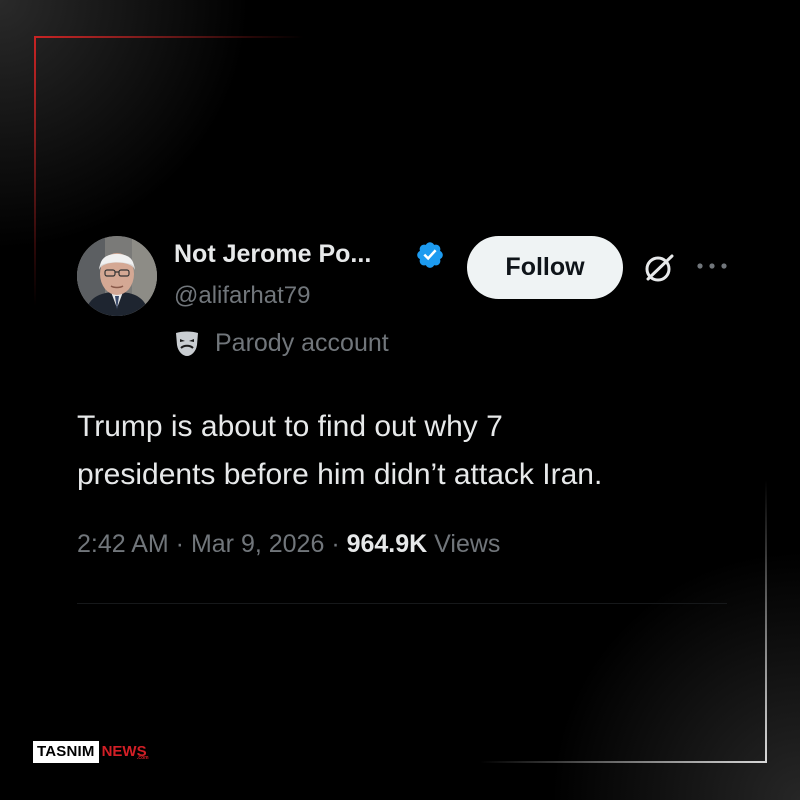 The height and width of the screenshot is (800, 800). What do you see at coordinates (187, 343) in the screenshot?
I see `theater-mask-icon` at bounding box center [187, 343].